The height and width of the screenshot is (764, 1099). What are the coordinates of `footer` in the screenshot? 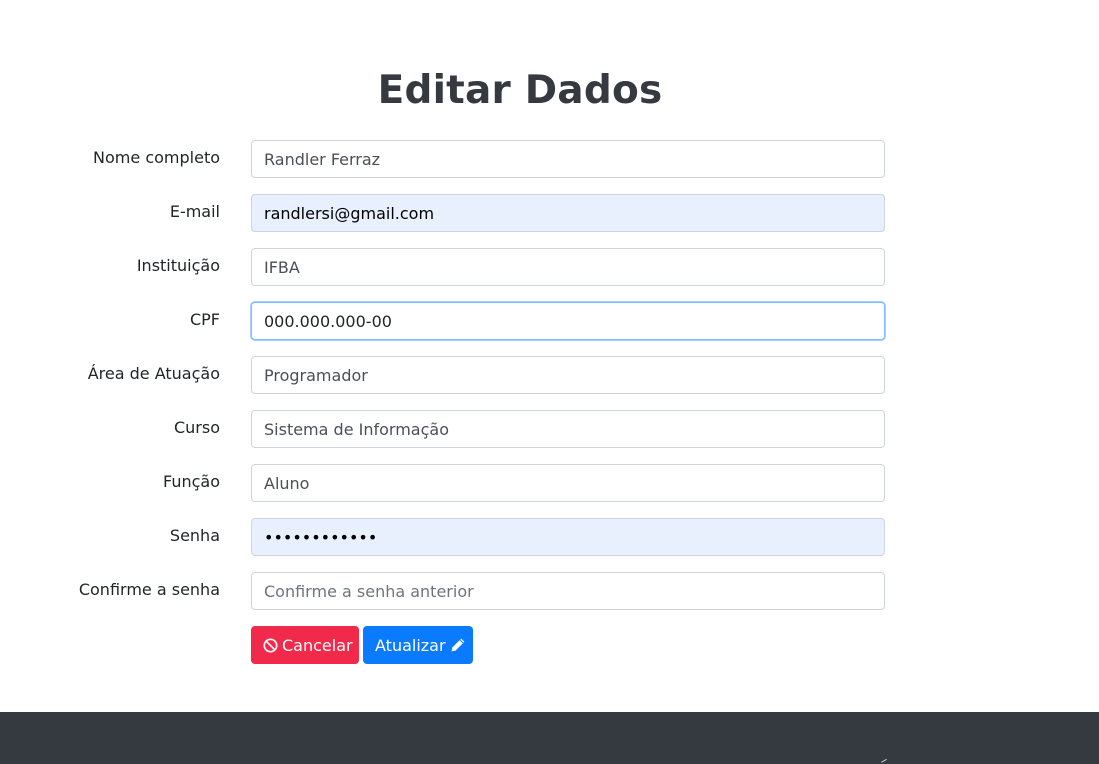 It's located at (549, 738).